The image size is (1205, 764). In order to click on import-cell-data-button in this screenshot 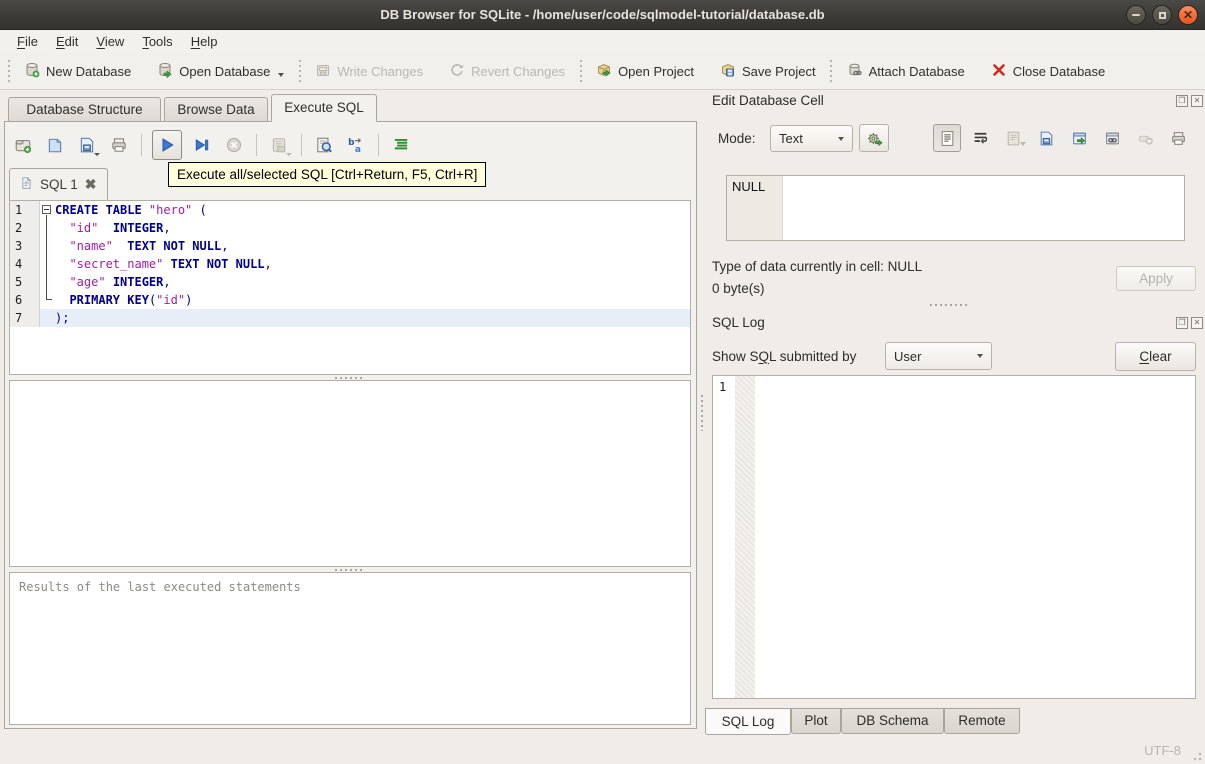, I will do `click(1013, 138)`.